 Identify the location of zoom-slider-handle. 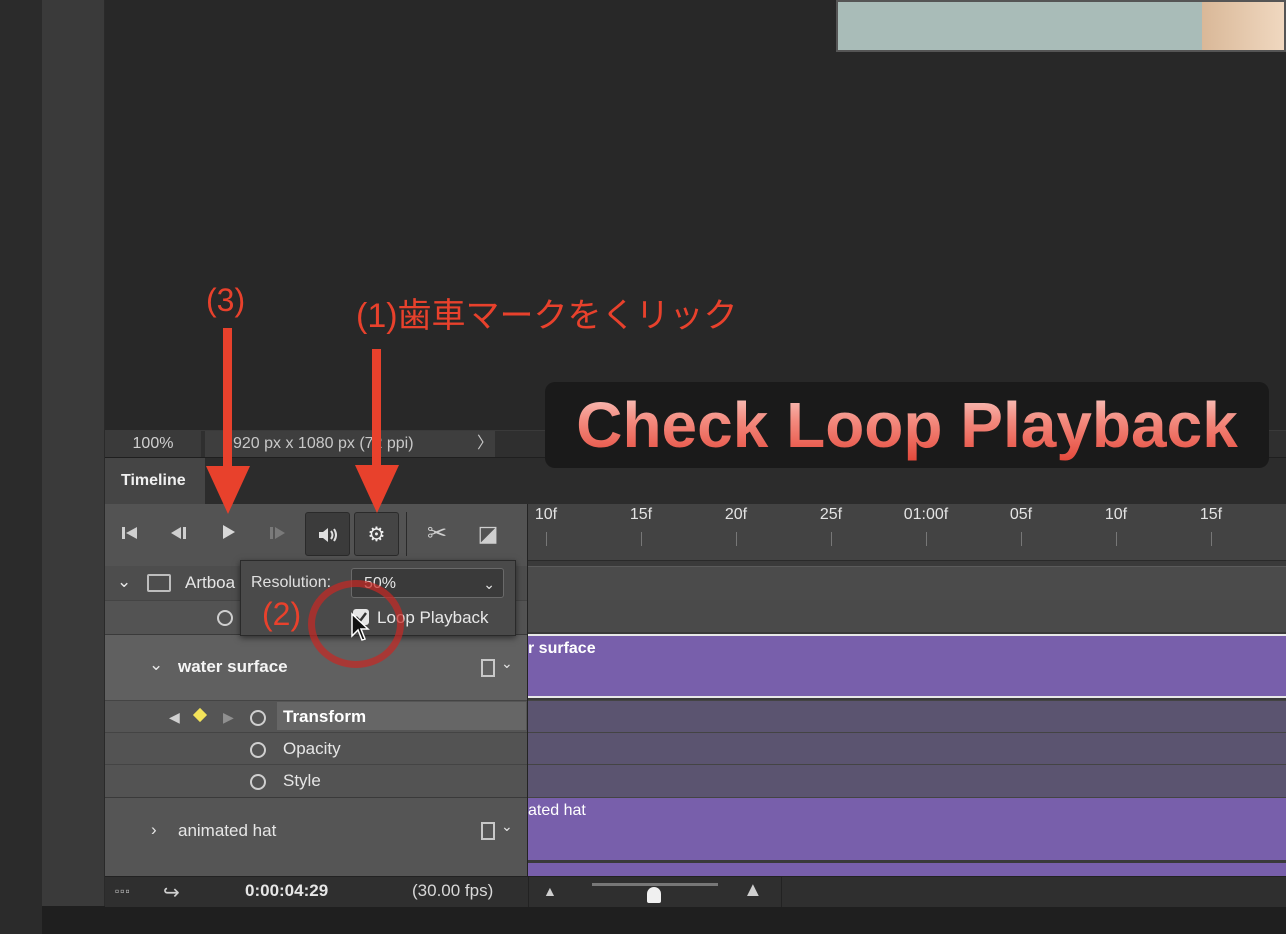
(654, 895).